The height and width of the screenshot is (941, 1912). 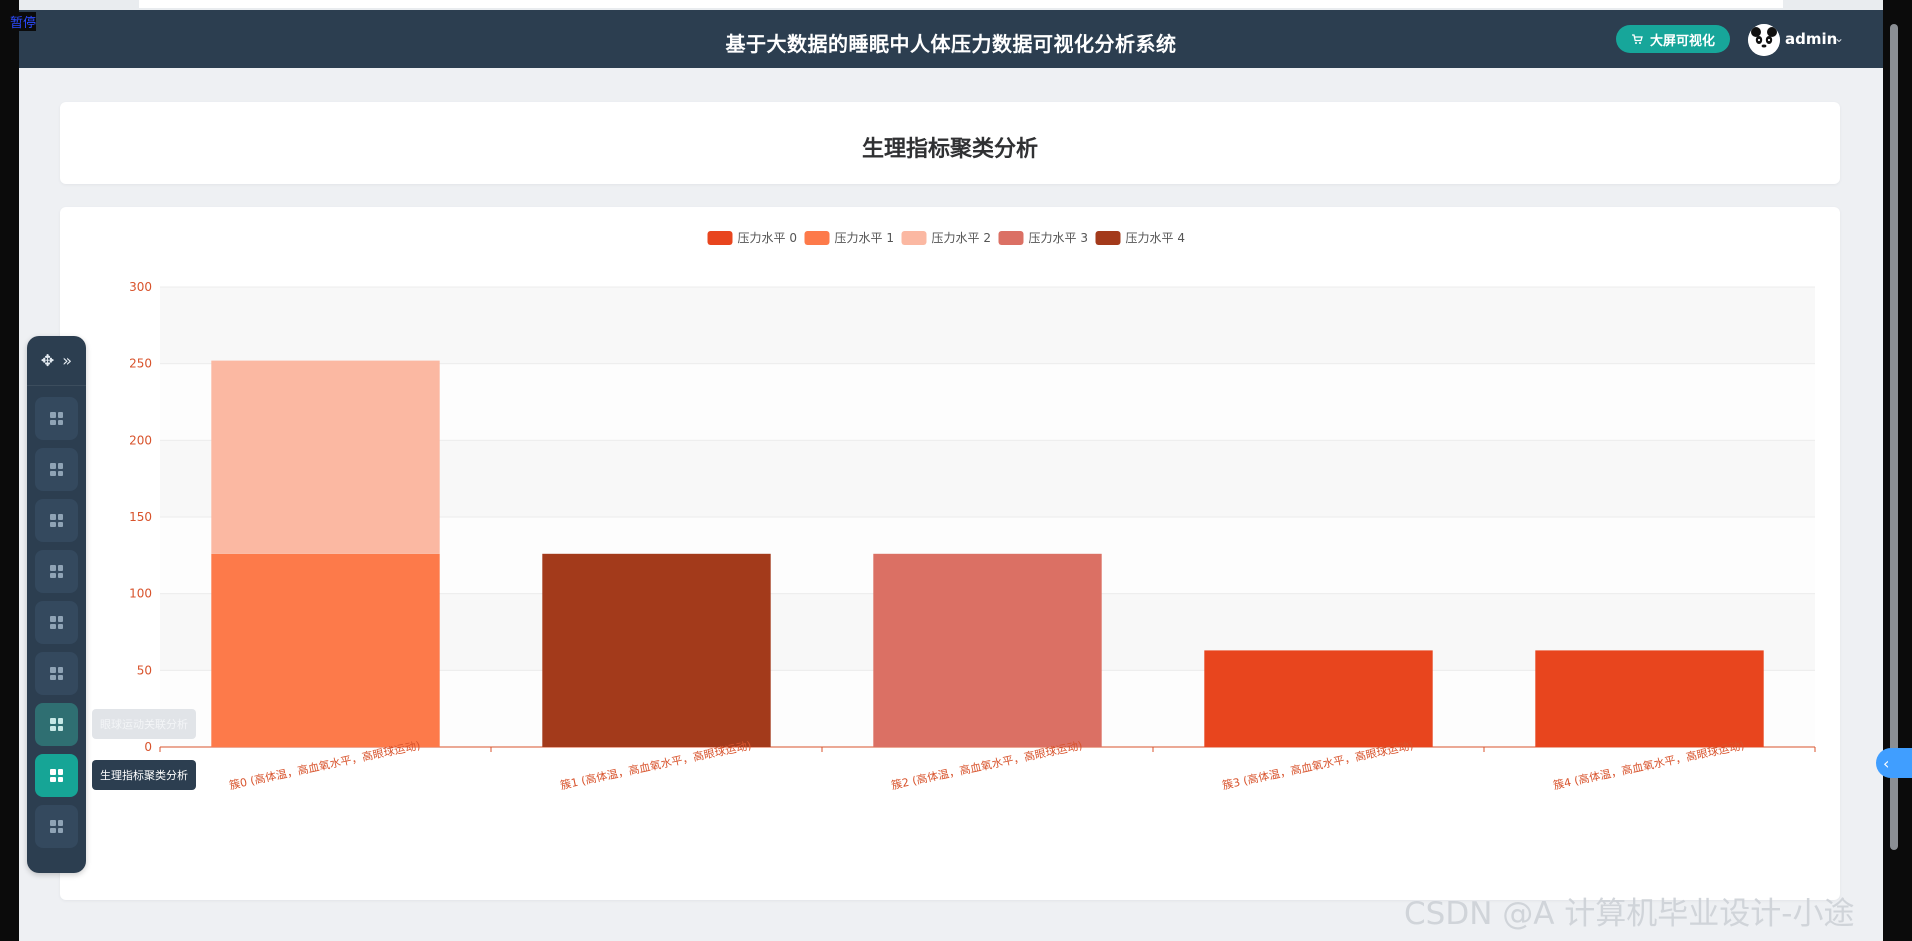 I want to click on y-tick-label: 50, so click(x=144, y=670).